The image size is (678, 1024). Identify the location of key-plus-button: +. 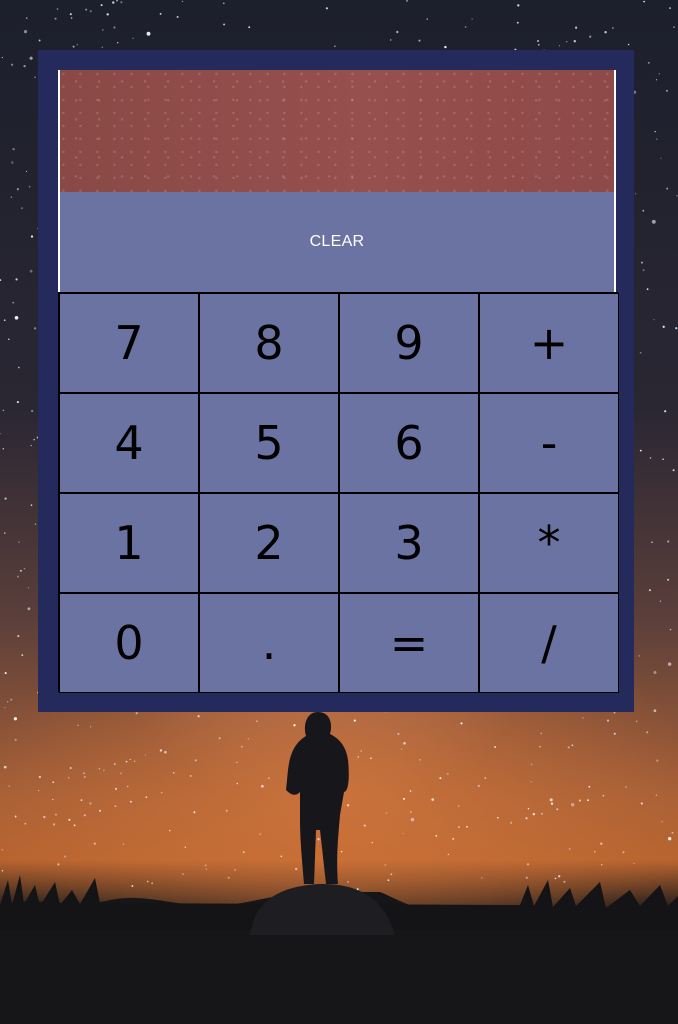
(549, 343).